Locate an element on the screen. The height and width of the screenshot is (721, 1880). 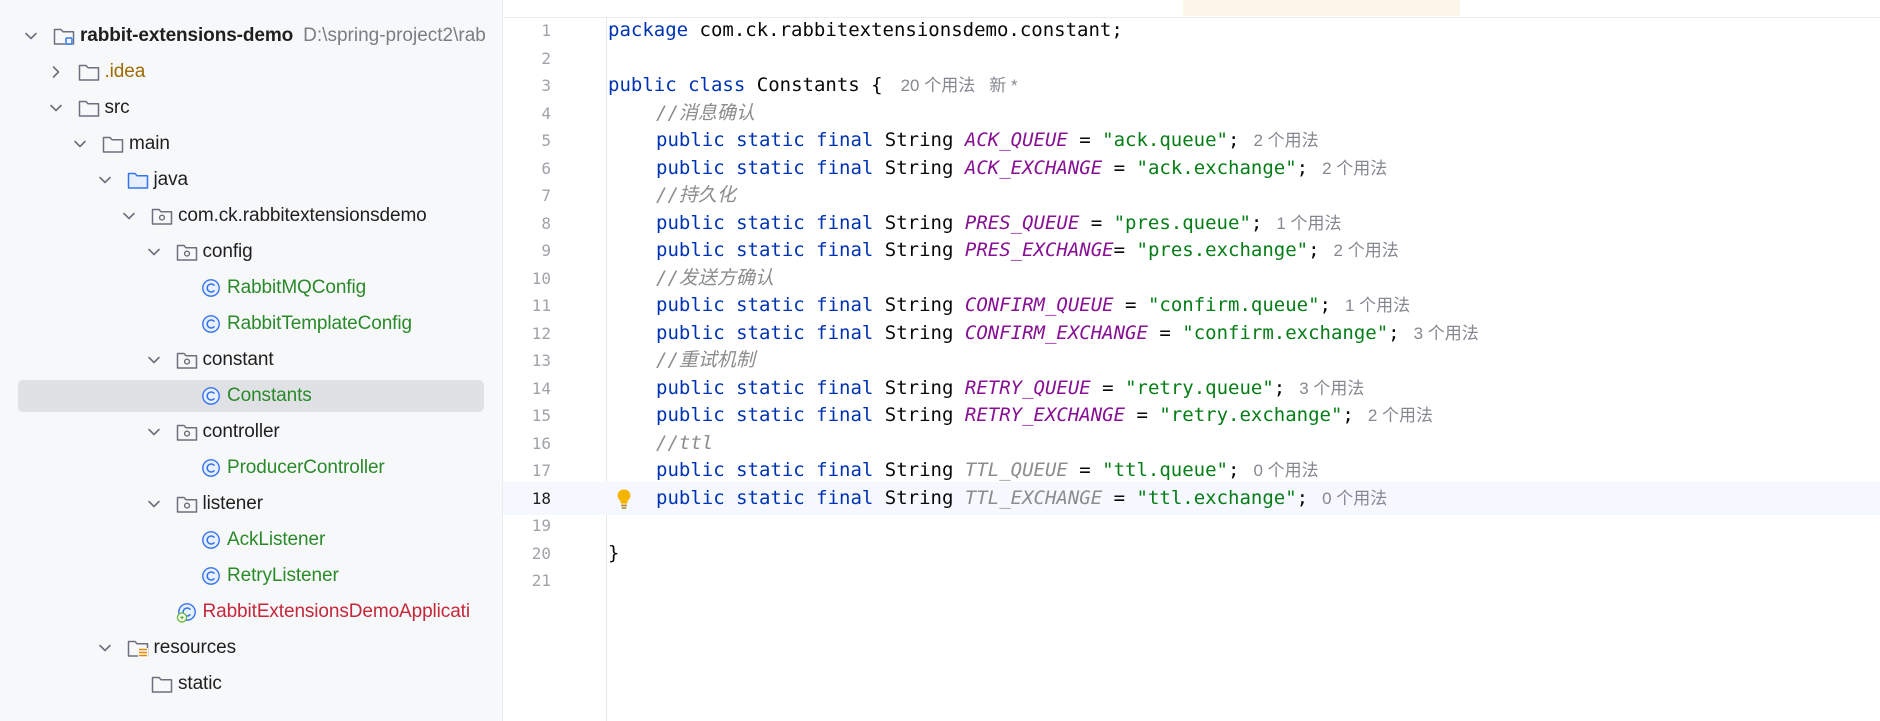
code-comment: //持久化 is located at coordinates (696, 195).